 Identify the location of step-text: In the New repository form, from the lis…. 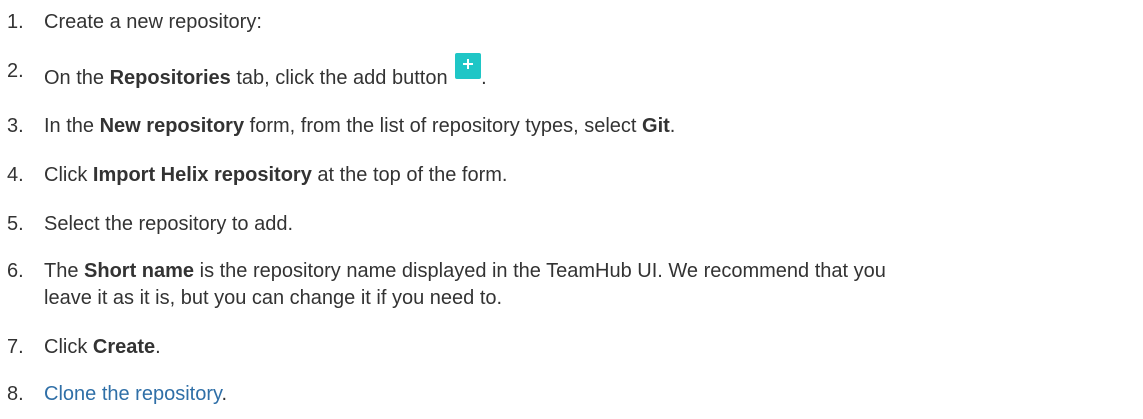
(360, 126).